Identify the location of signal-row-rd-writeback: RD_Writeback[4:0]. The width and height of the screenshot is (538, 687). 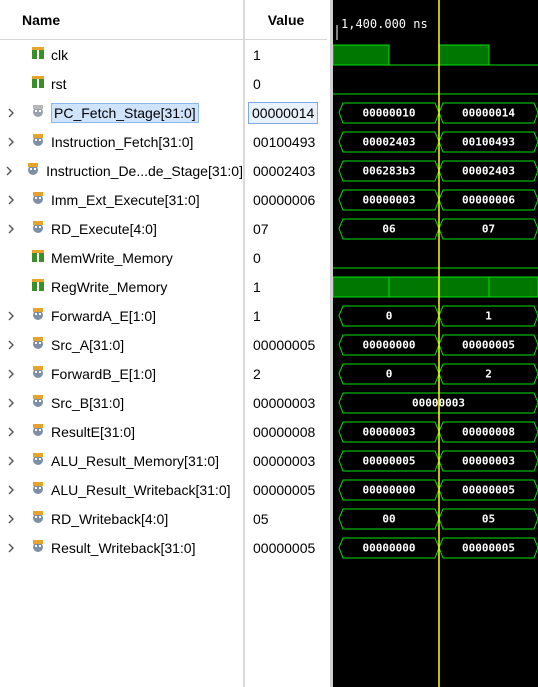
(121, 518).